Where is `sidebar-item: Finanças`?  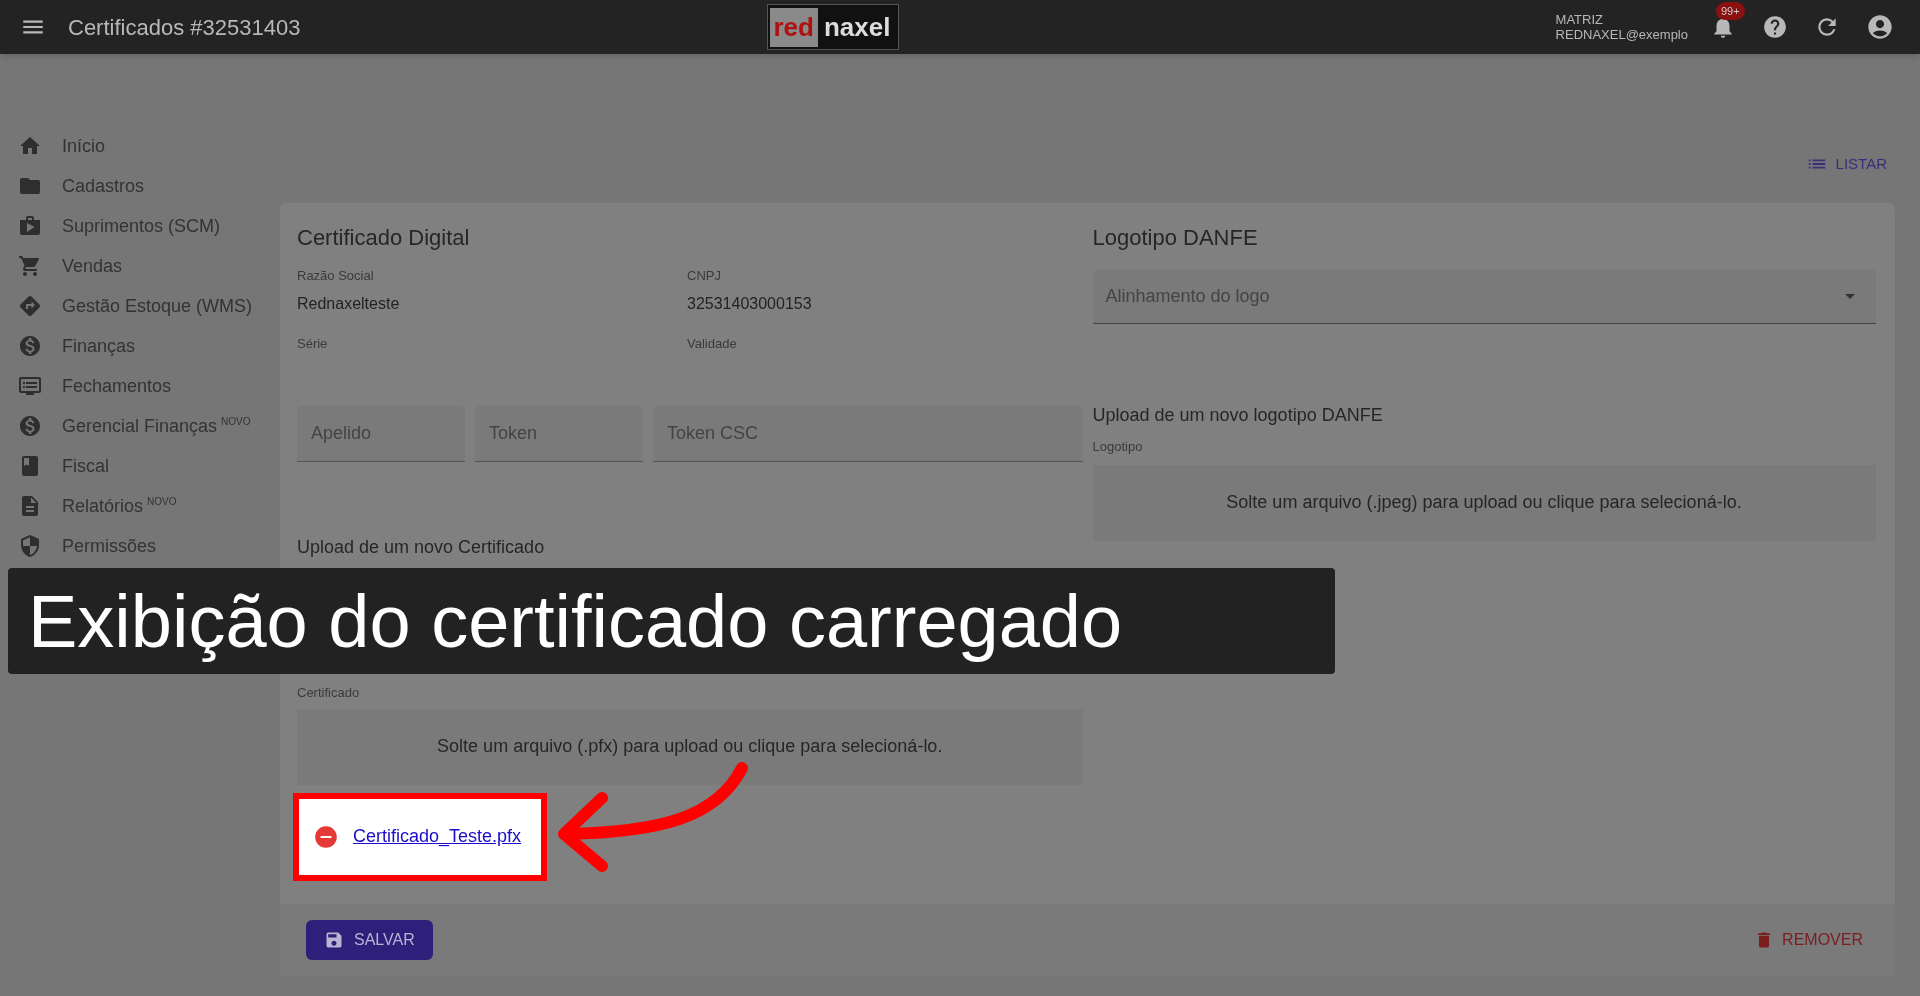
sidebar-item: Finanças is located at coordinates (140, 346).